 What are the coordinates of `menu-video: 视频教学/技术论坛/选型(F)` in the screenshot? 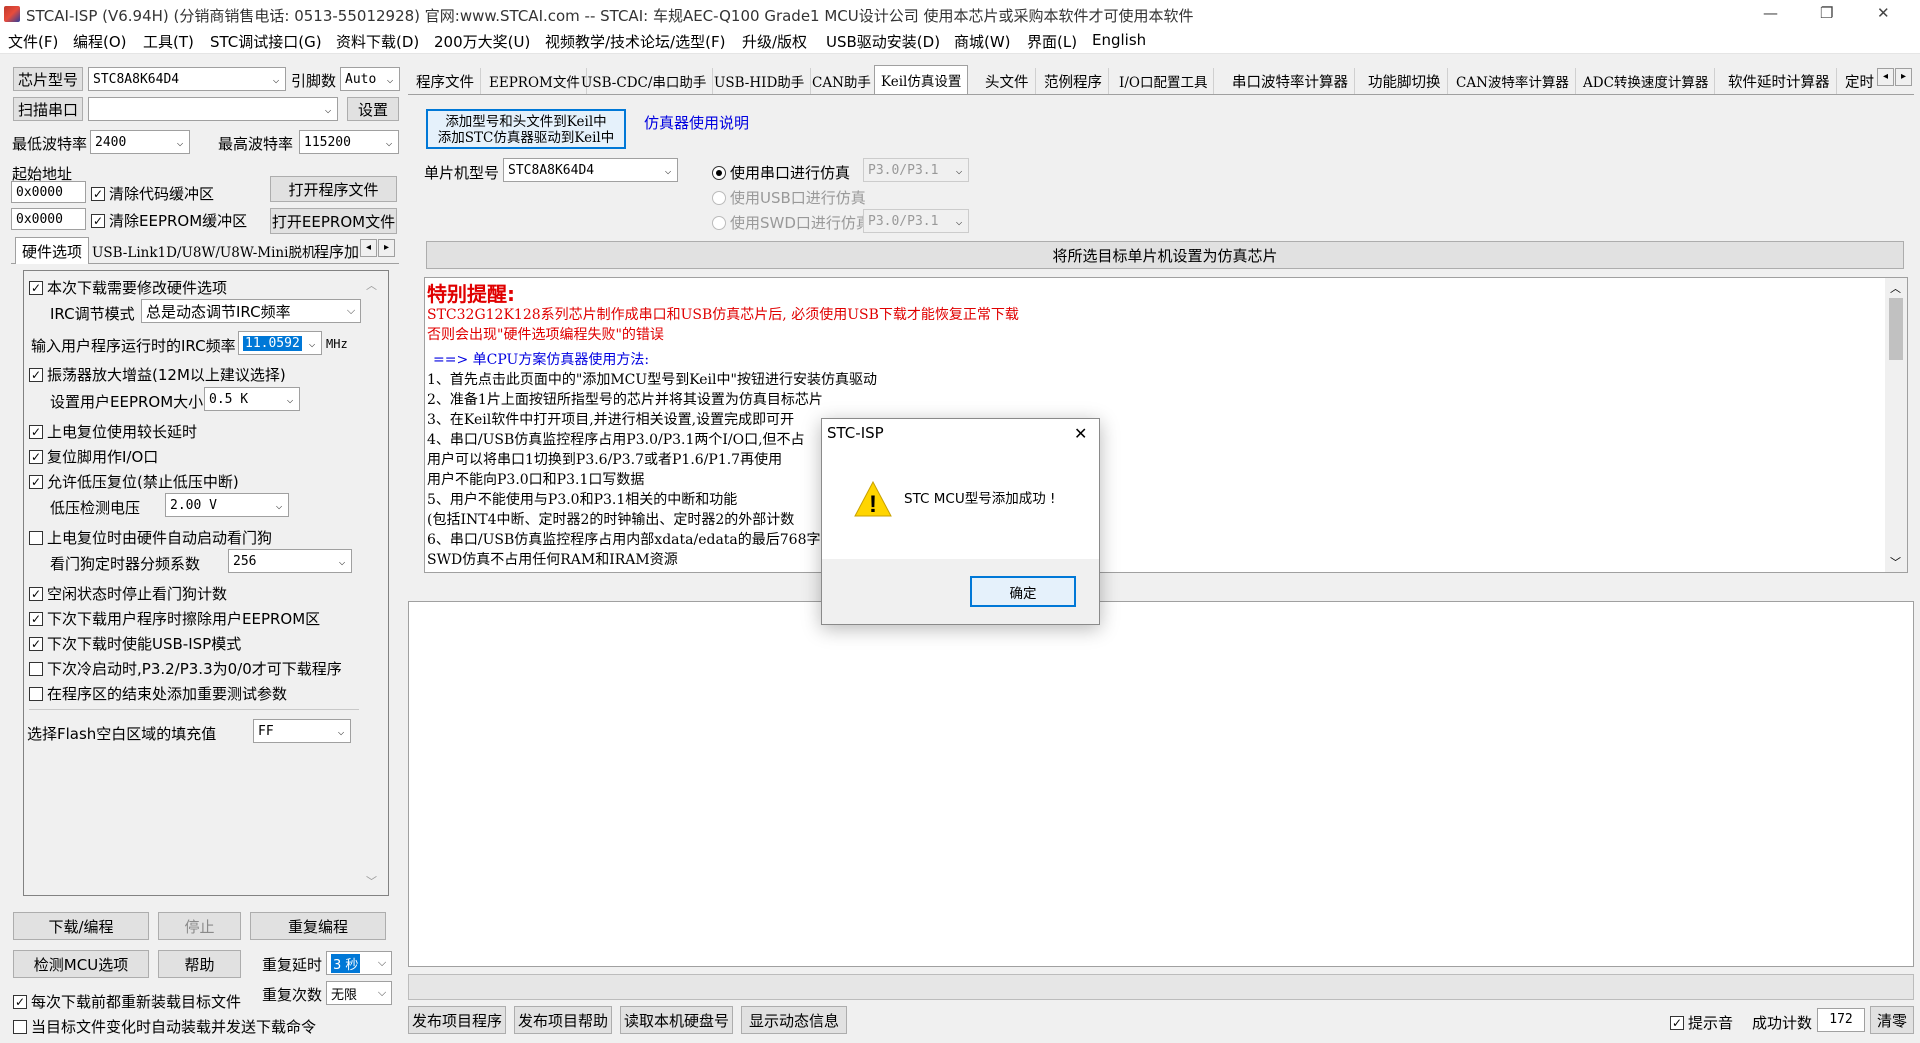 It's located at (635, 41).